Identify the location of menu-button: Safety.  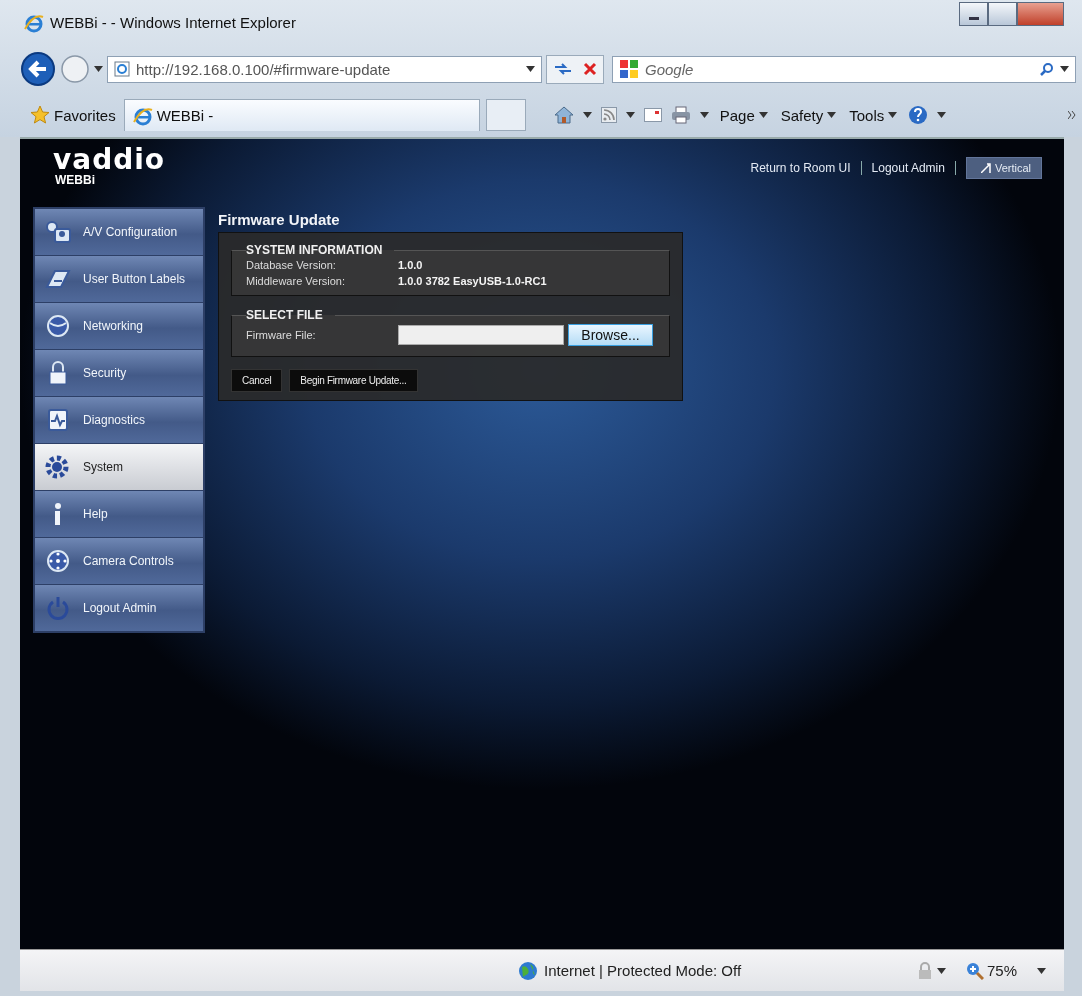
(808, 115).